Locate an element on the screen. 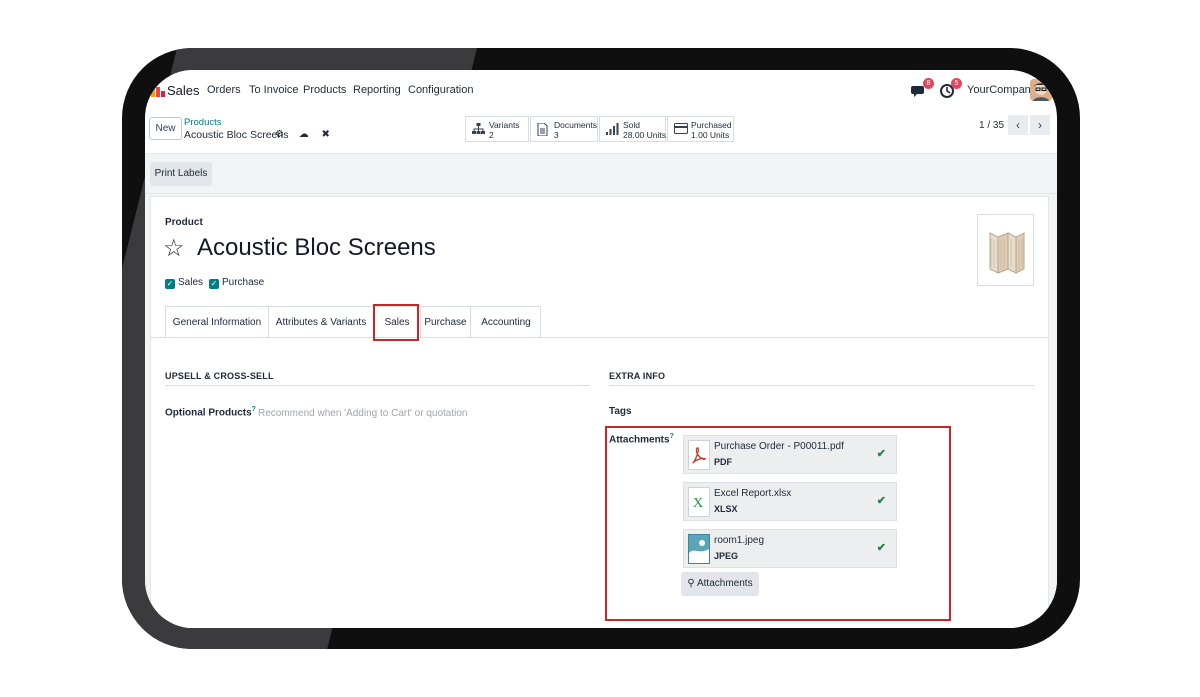  documents-label: Documents is located at coordinates (575, 125).